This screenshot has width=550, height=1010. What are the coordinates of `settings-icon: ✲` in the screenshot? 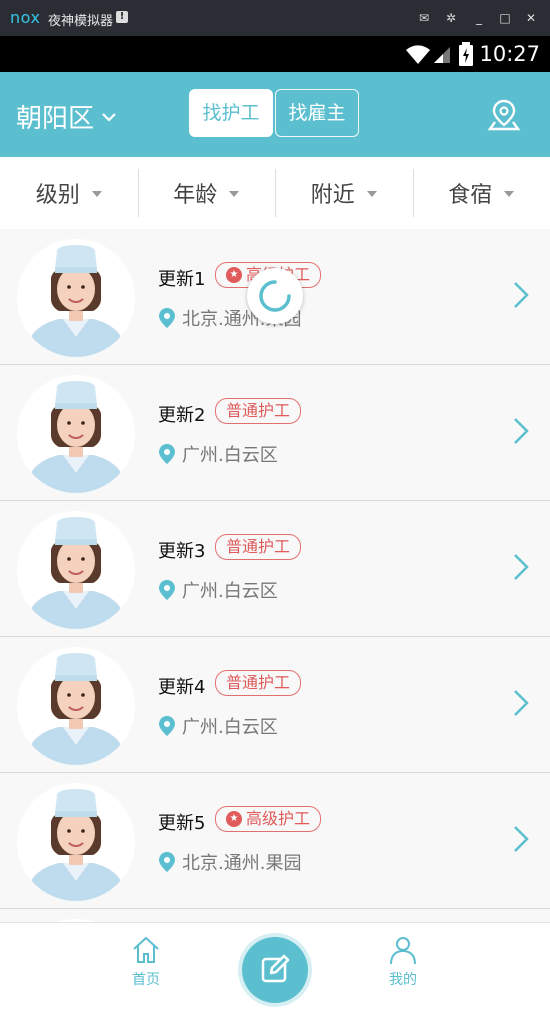 It's located at (451, 18).